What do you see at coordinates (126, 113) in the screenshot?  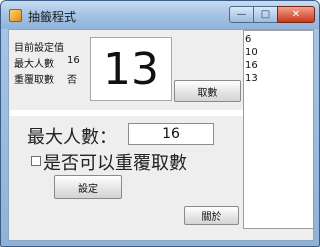 I see `separator` at bounding box center [126, 113].